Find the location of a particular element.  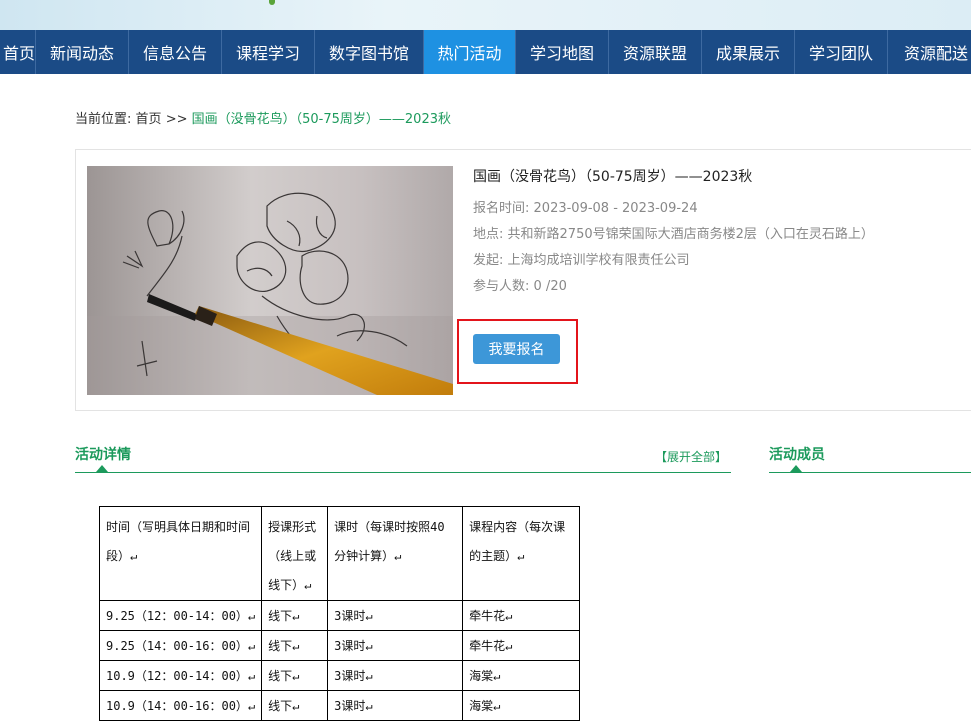

organizer-value: 上海均成培训学校有限责任公司 is located at coordinates (598, 260).